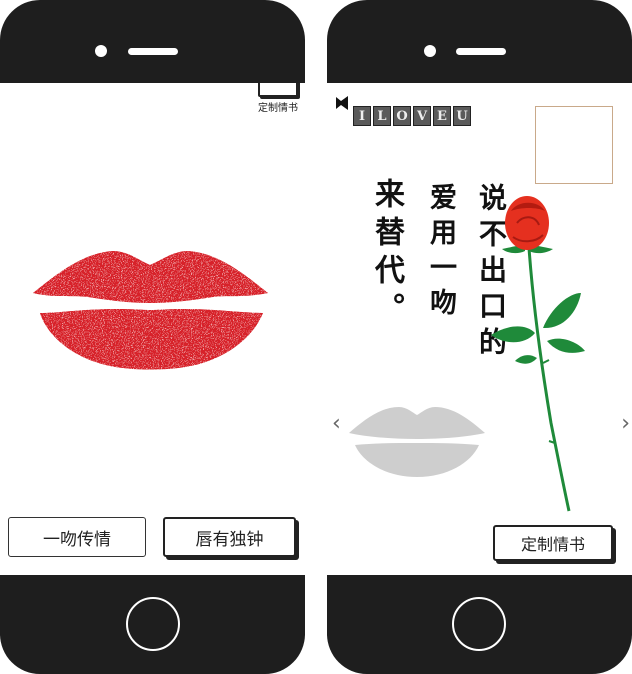 This screenshot has width=632, height=674. Describe the element at coordinates (386, 254) in the screenshot. I see `poem-column-3: 来替代。` at that location.